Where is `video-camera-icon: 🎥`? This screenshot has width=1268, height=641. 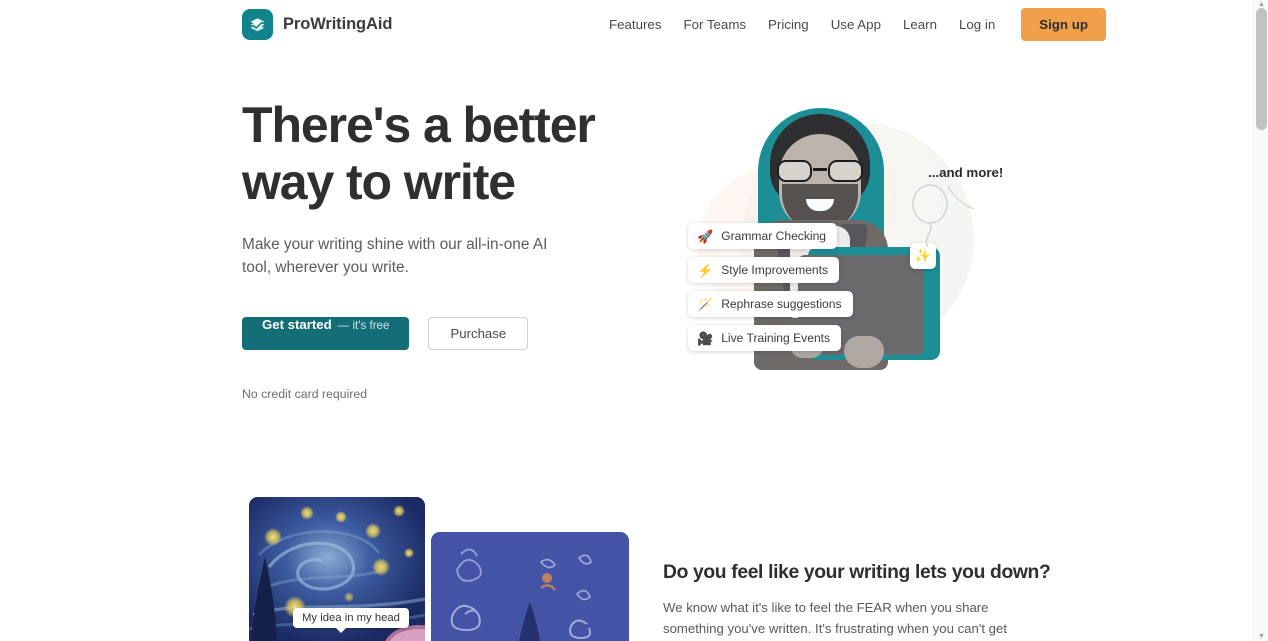
video-camera-icon: 🎥 is located at coordinates (705, 338).